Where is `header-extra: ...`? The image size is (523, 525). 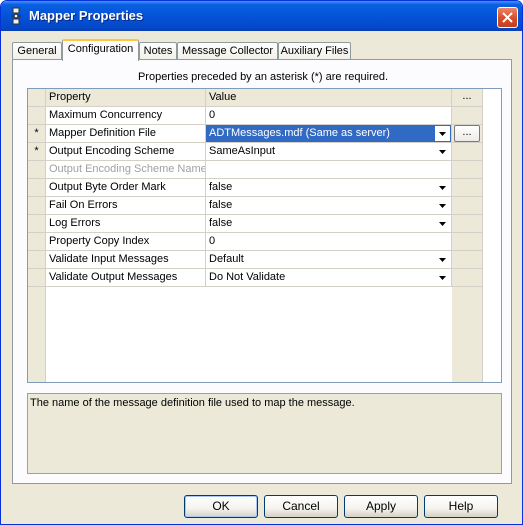
header-extra: ... is located at coordinates (467, 98).